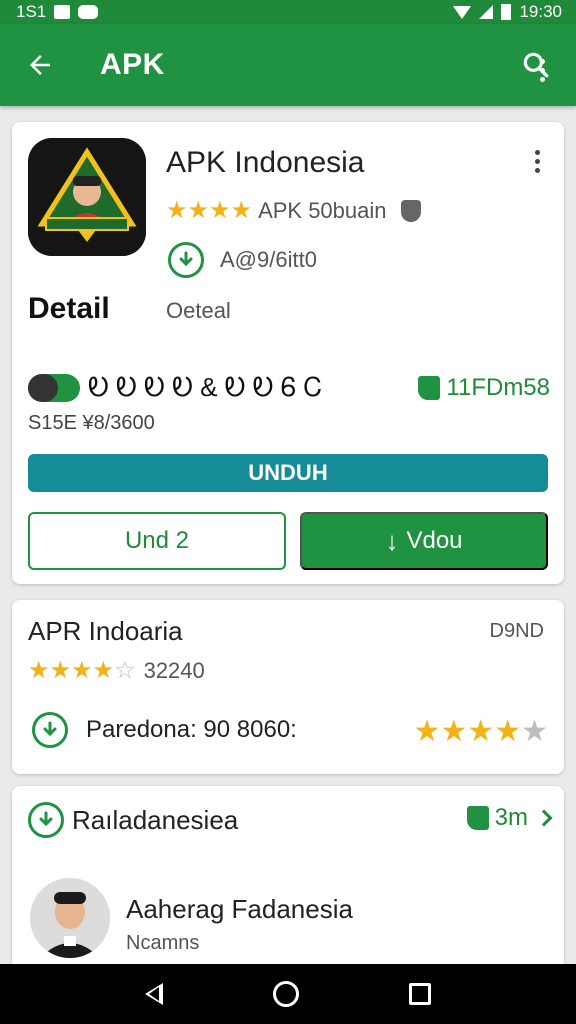  I want to click on downloads-text: A@9/6itt0, so click(268, 259).